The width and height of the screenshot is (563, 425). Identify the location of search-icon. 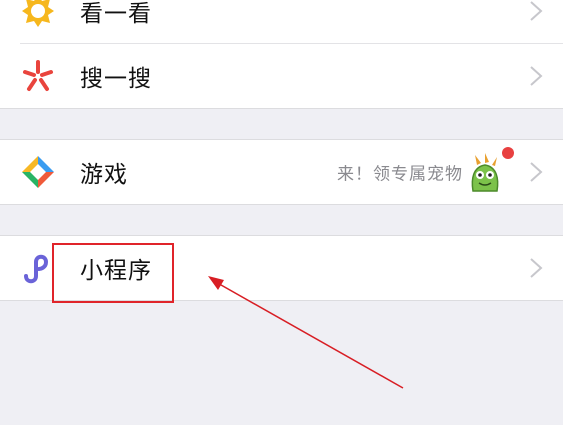
(38, 75).